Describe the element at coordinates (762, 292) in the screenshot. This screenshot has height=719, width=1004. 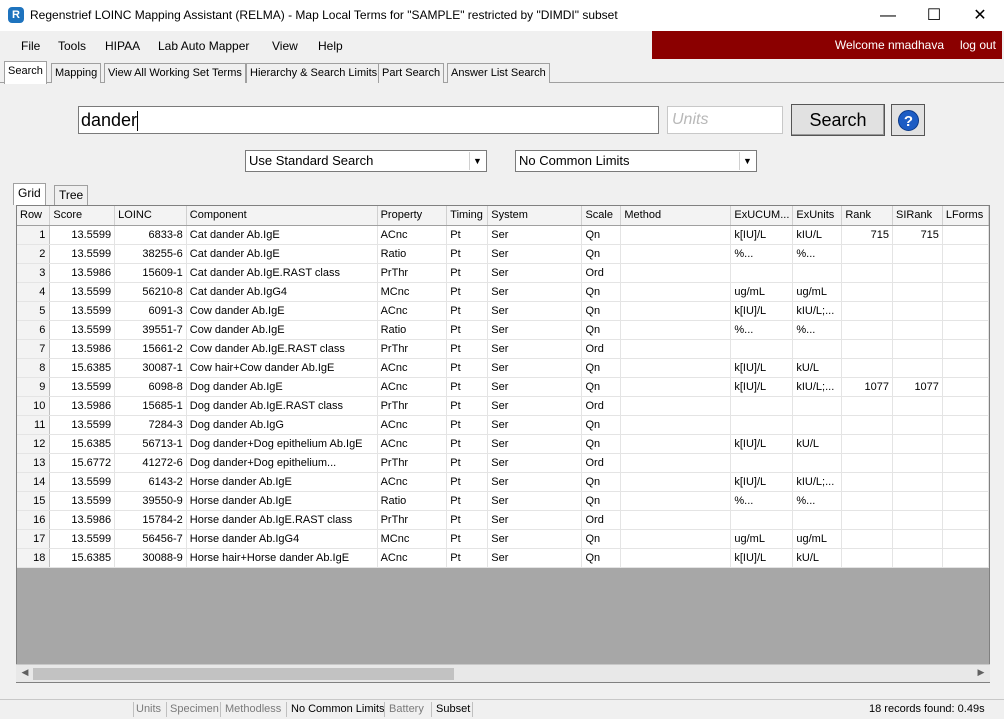
I see `grid-cell: ug/mL` at that location.